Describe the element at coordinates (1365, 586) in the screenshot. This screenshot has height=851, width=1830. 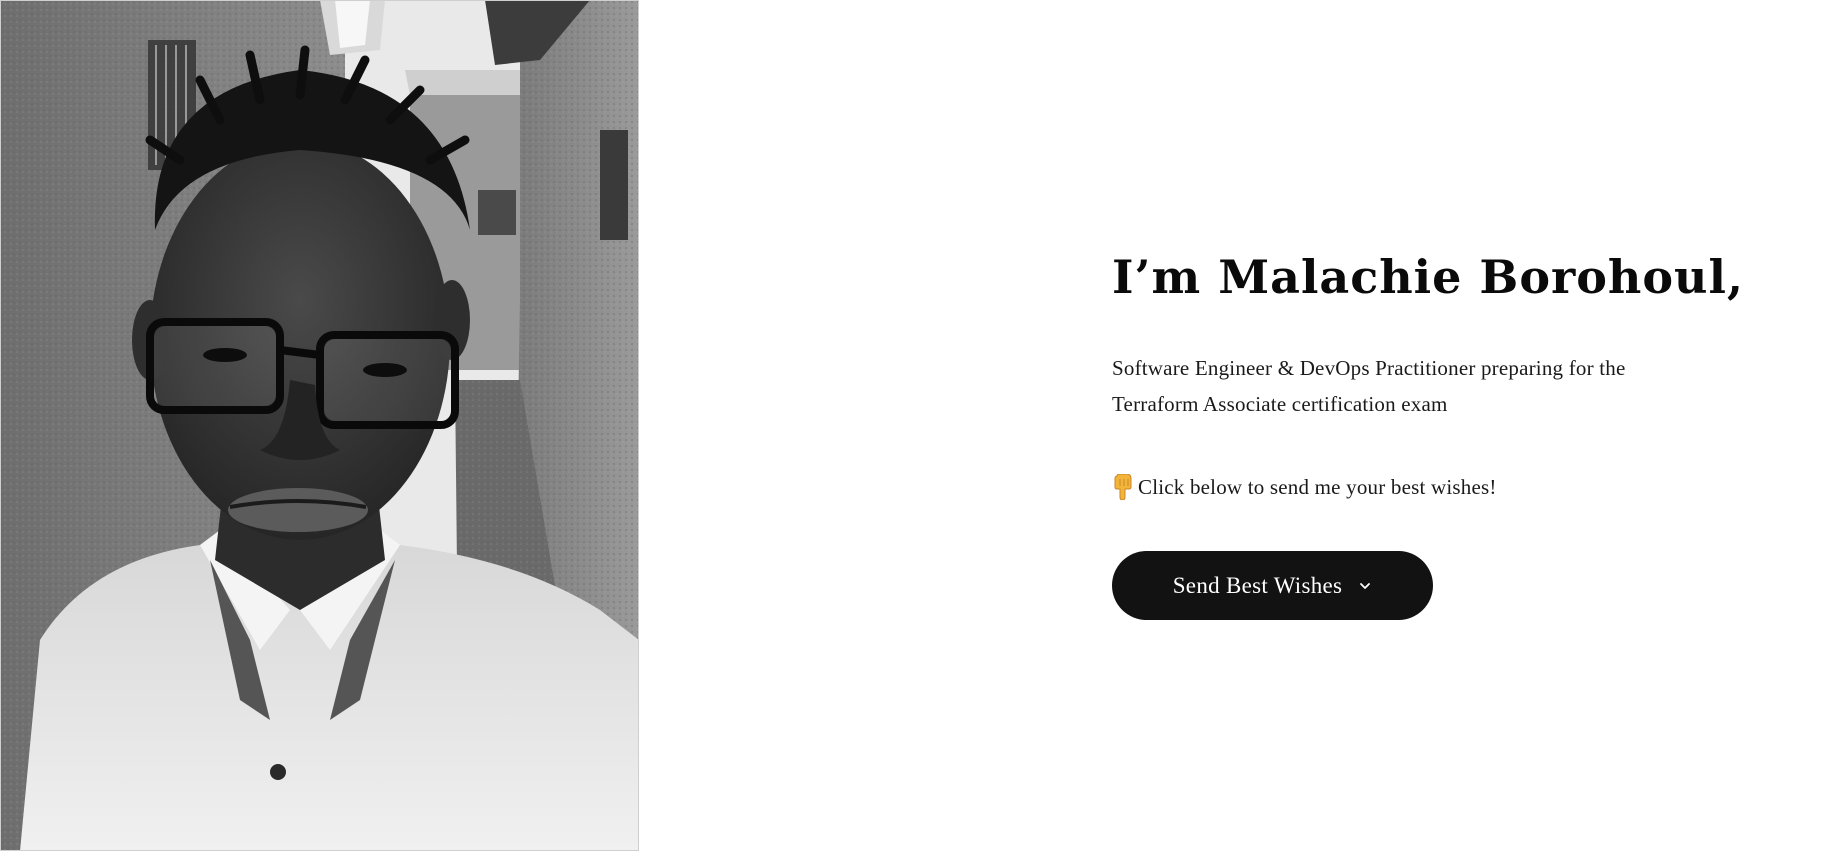
I see `chevron-down-icon` at that location.